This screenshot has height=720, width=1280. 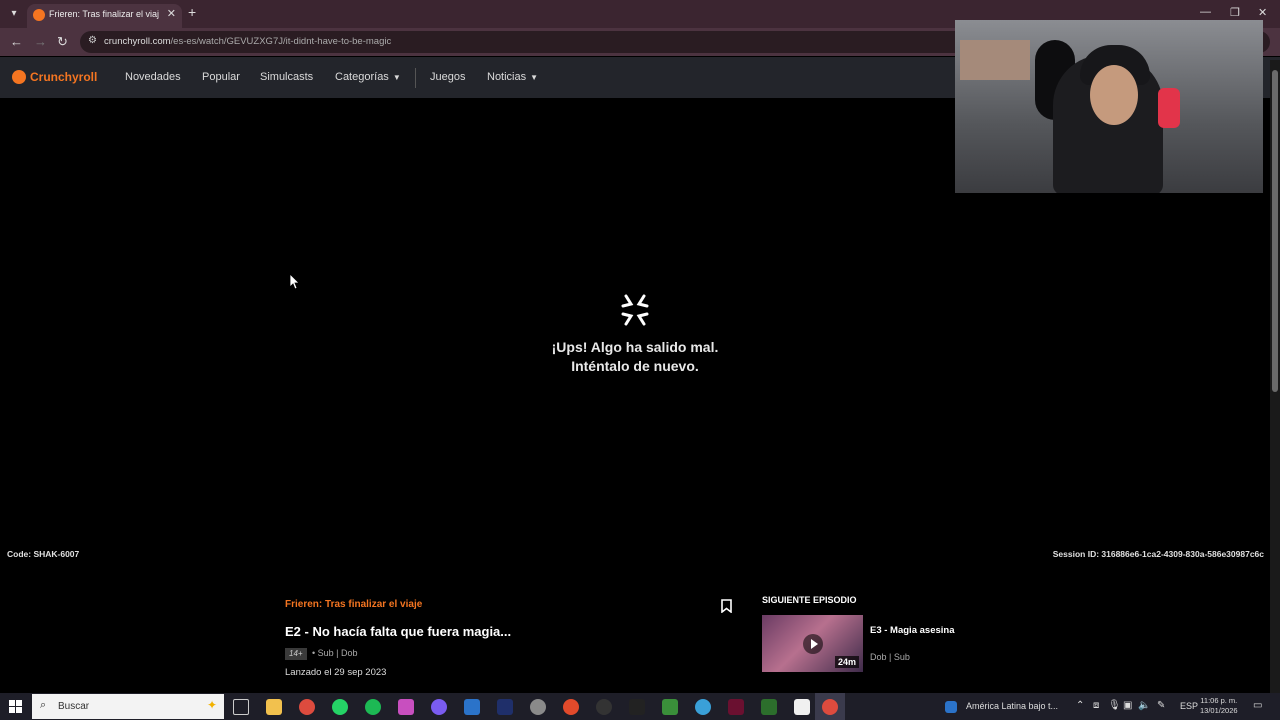 I want to click on nav-juegos: Juegos, so click(x=447, y=77).